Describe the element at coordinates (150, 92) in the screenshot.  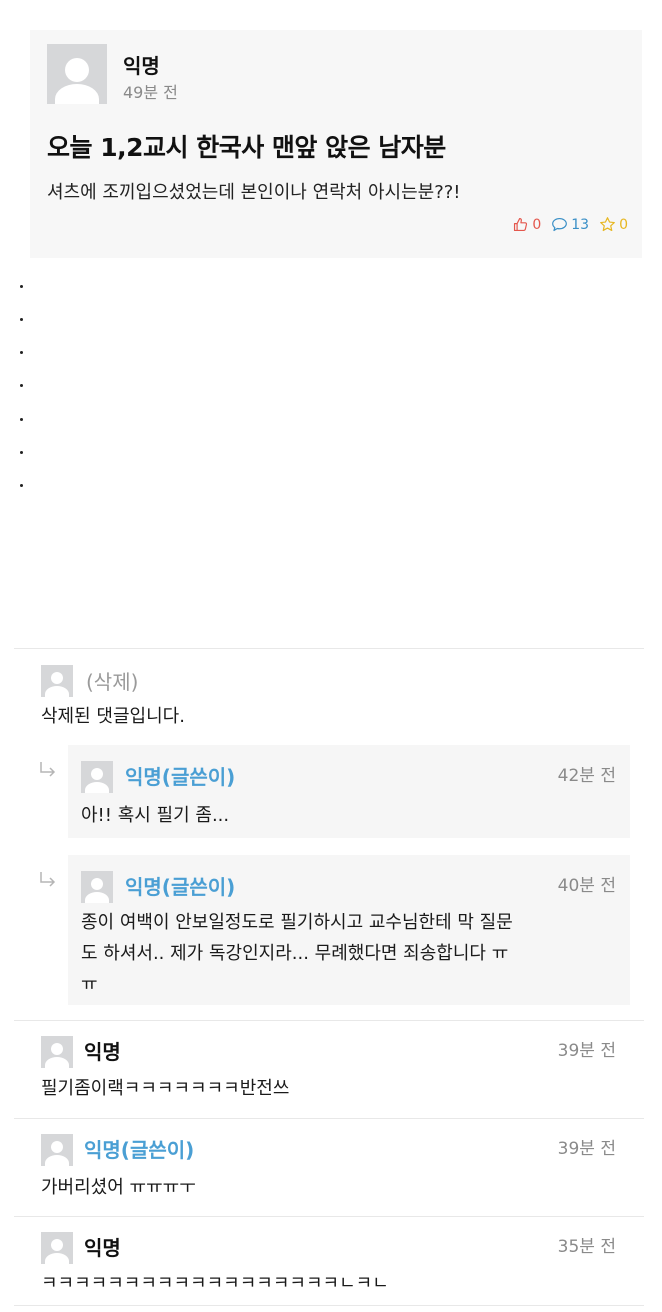
I see `post-time: 49분 전` at that location.